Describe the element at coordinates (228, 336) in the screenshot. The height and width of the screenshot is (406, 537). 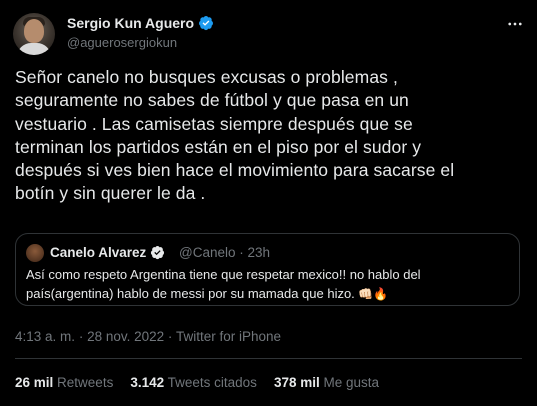
I see `tweet-source: Twitter for iPhone` at that location.